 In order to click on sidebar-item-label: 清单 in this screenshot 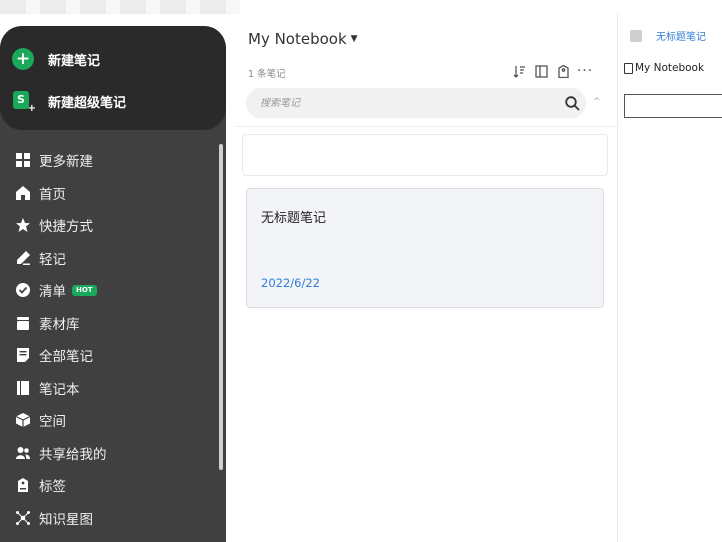, I will do `click(52, 292)`.